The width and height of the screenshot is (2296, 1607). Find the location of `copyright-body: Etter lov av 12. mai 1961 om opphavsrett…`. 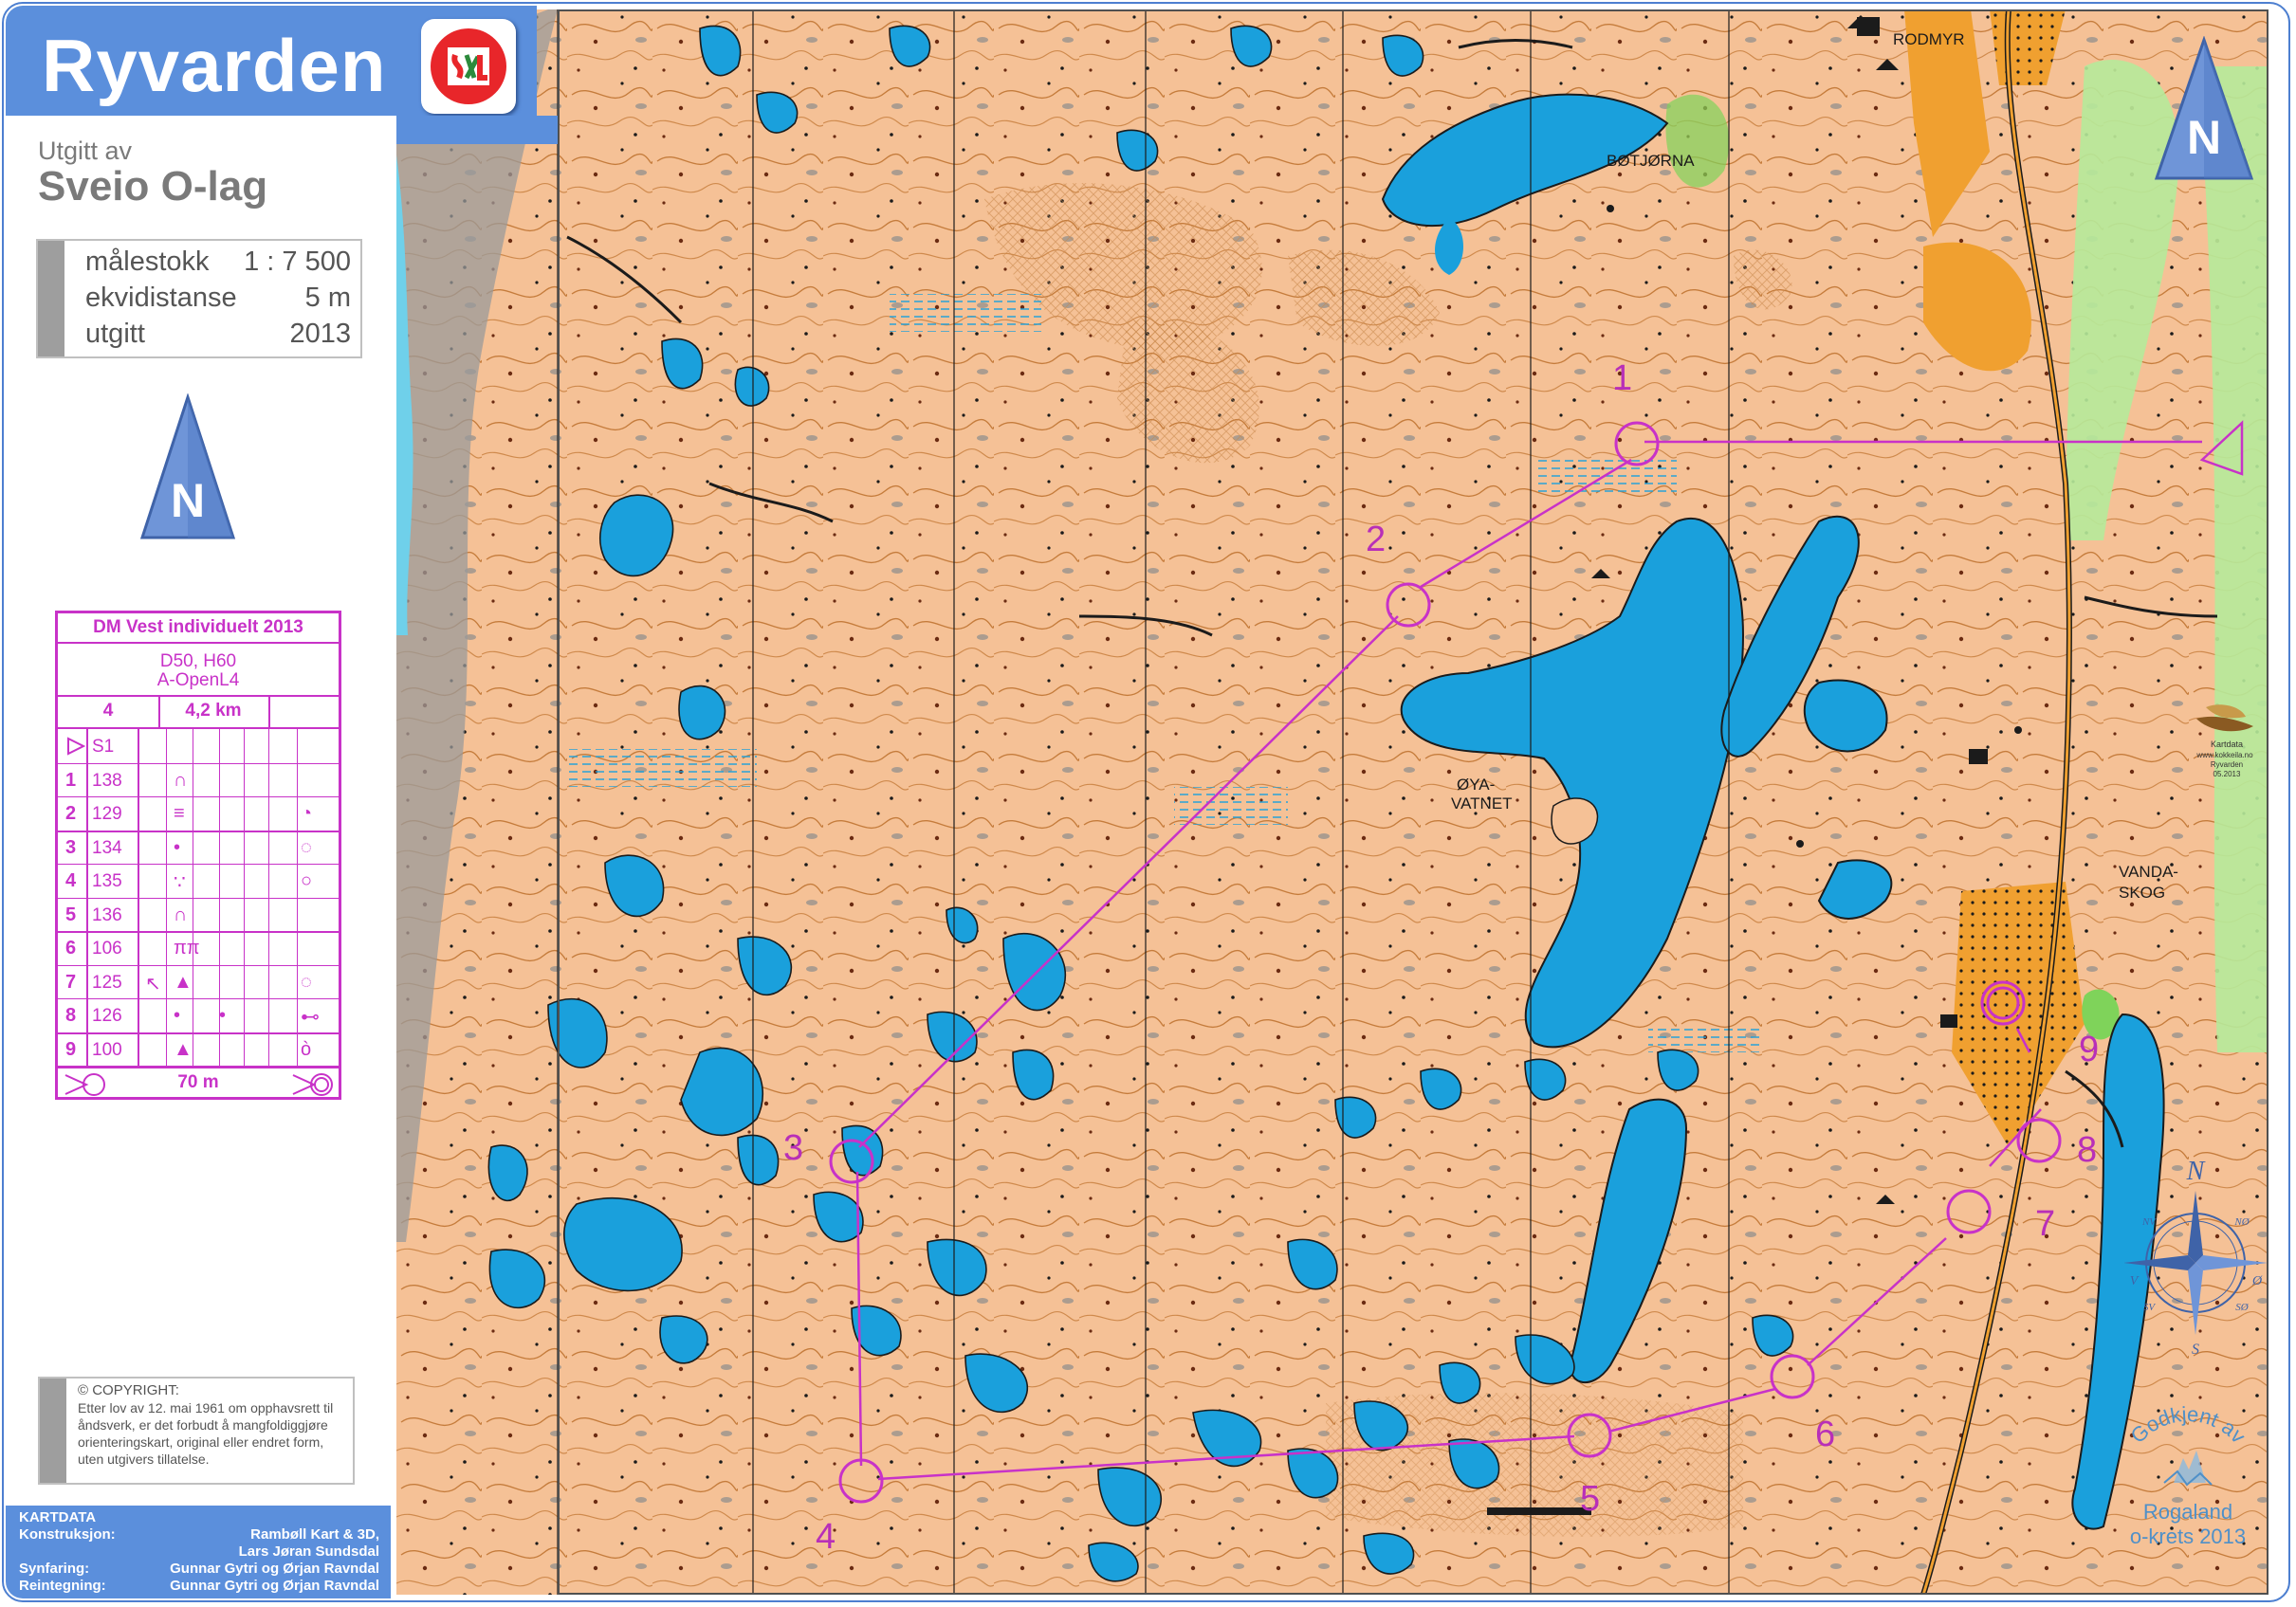

copyright-body: Etter lov av 12. mai 1961 om opphavsrett… is located at coordinates (206, 1434).